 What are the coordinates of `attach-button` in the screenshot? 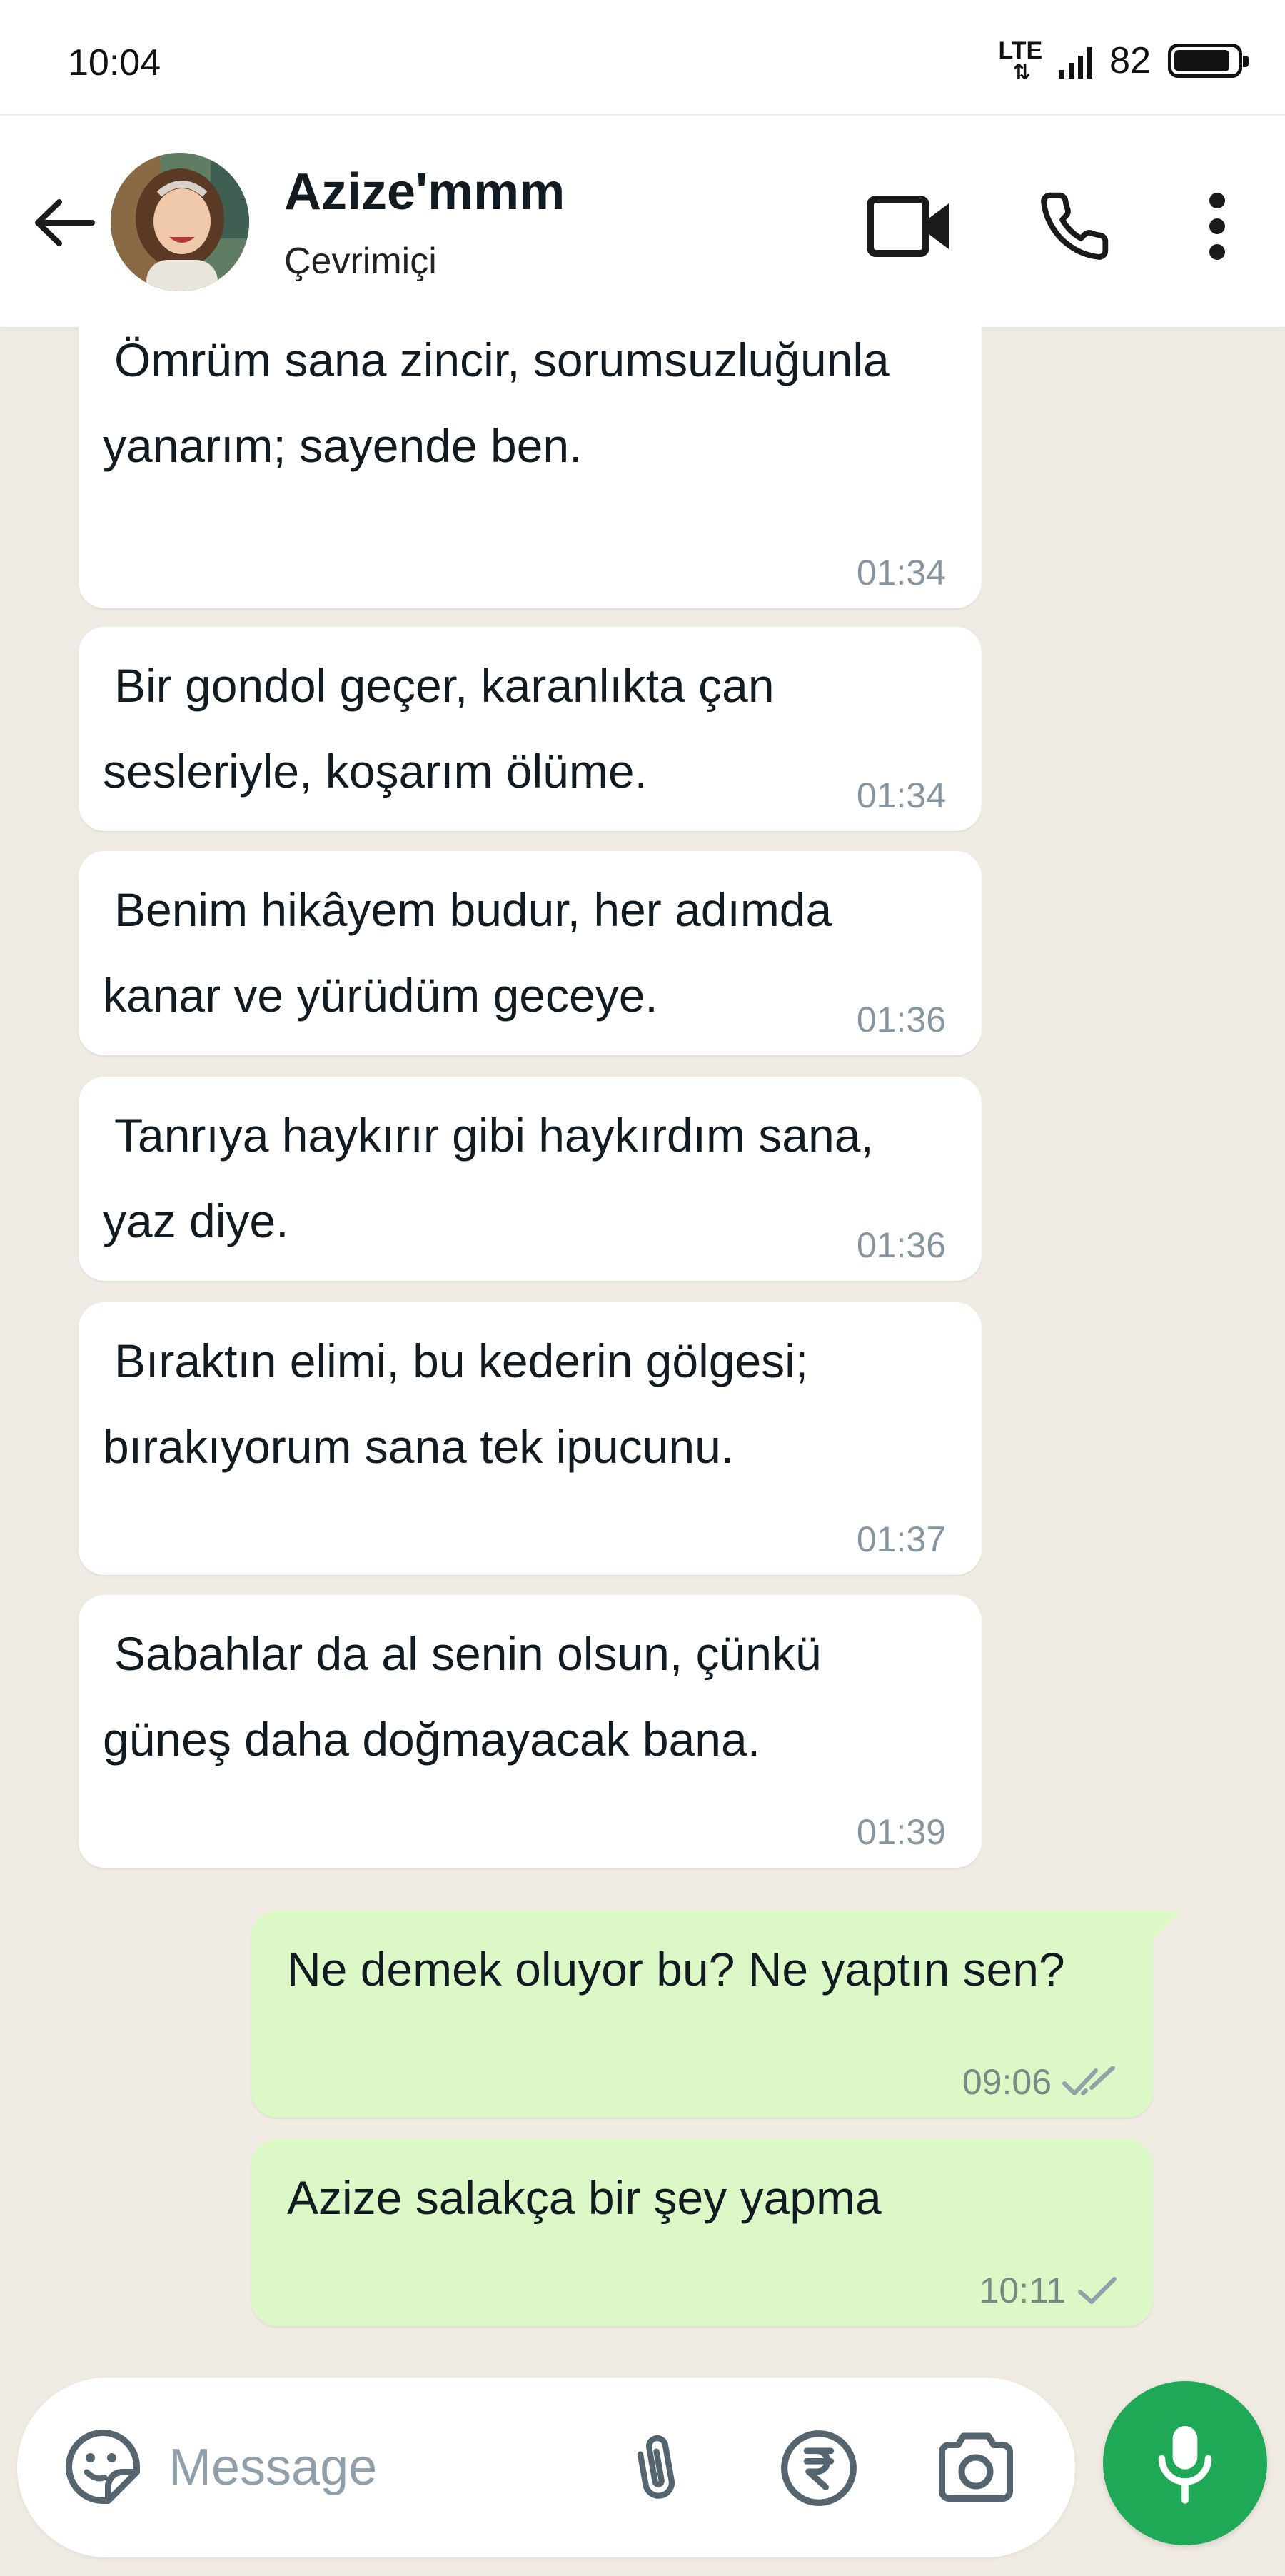 It's located at (656, 2468).